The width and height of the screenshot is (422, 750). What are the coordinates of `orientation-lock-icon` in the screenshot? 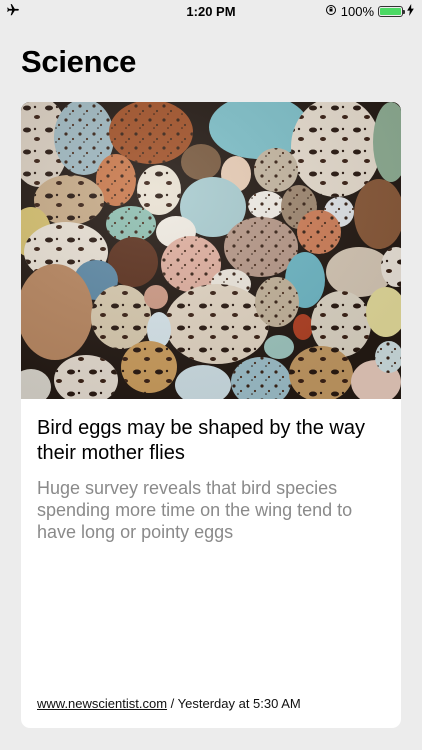 It's located at (331, 11).